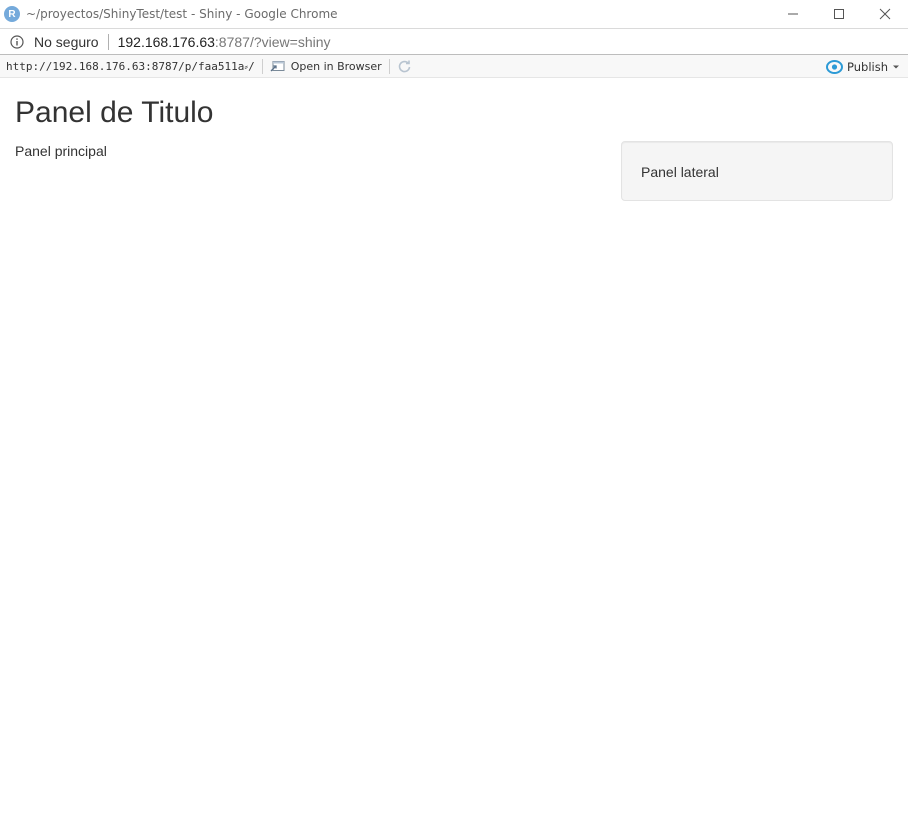 The height and width of the screenshot is (818, 908). Describe the element at coordinates (17, 41) in the screenshot. I see `info-icon` at that location.